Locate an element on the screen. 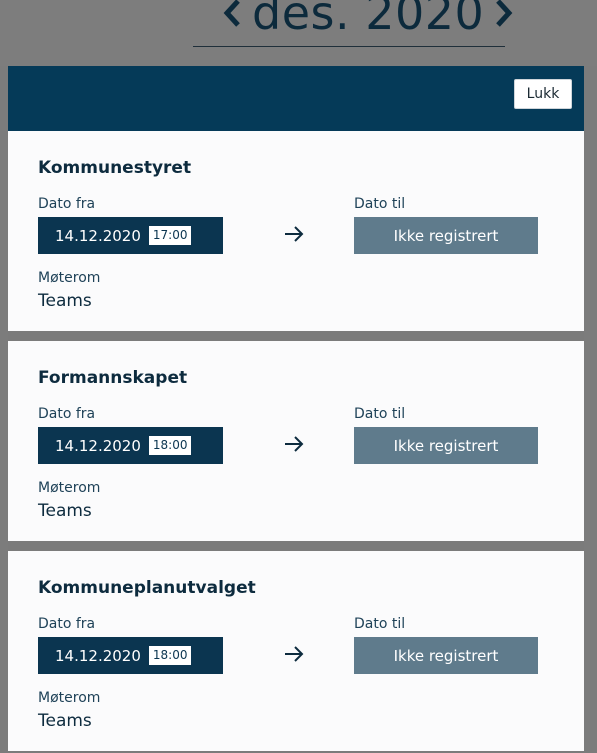 Image resolution: width=597 pixels, height=753 pixels. calendar-header: des. 2020 is located at coordinates (298, 33).